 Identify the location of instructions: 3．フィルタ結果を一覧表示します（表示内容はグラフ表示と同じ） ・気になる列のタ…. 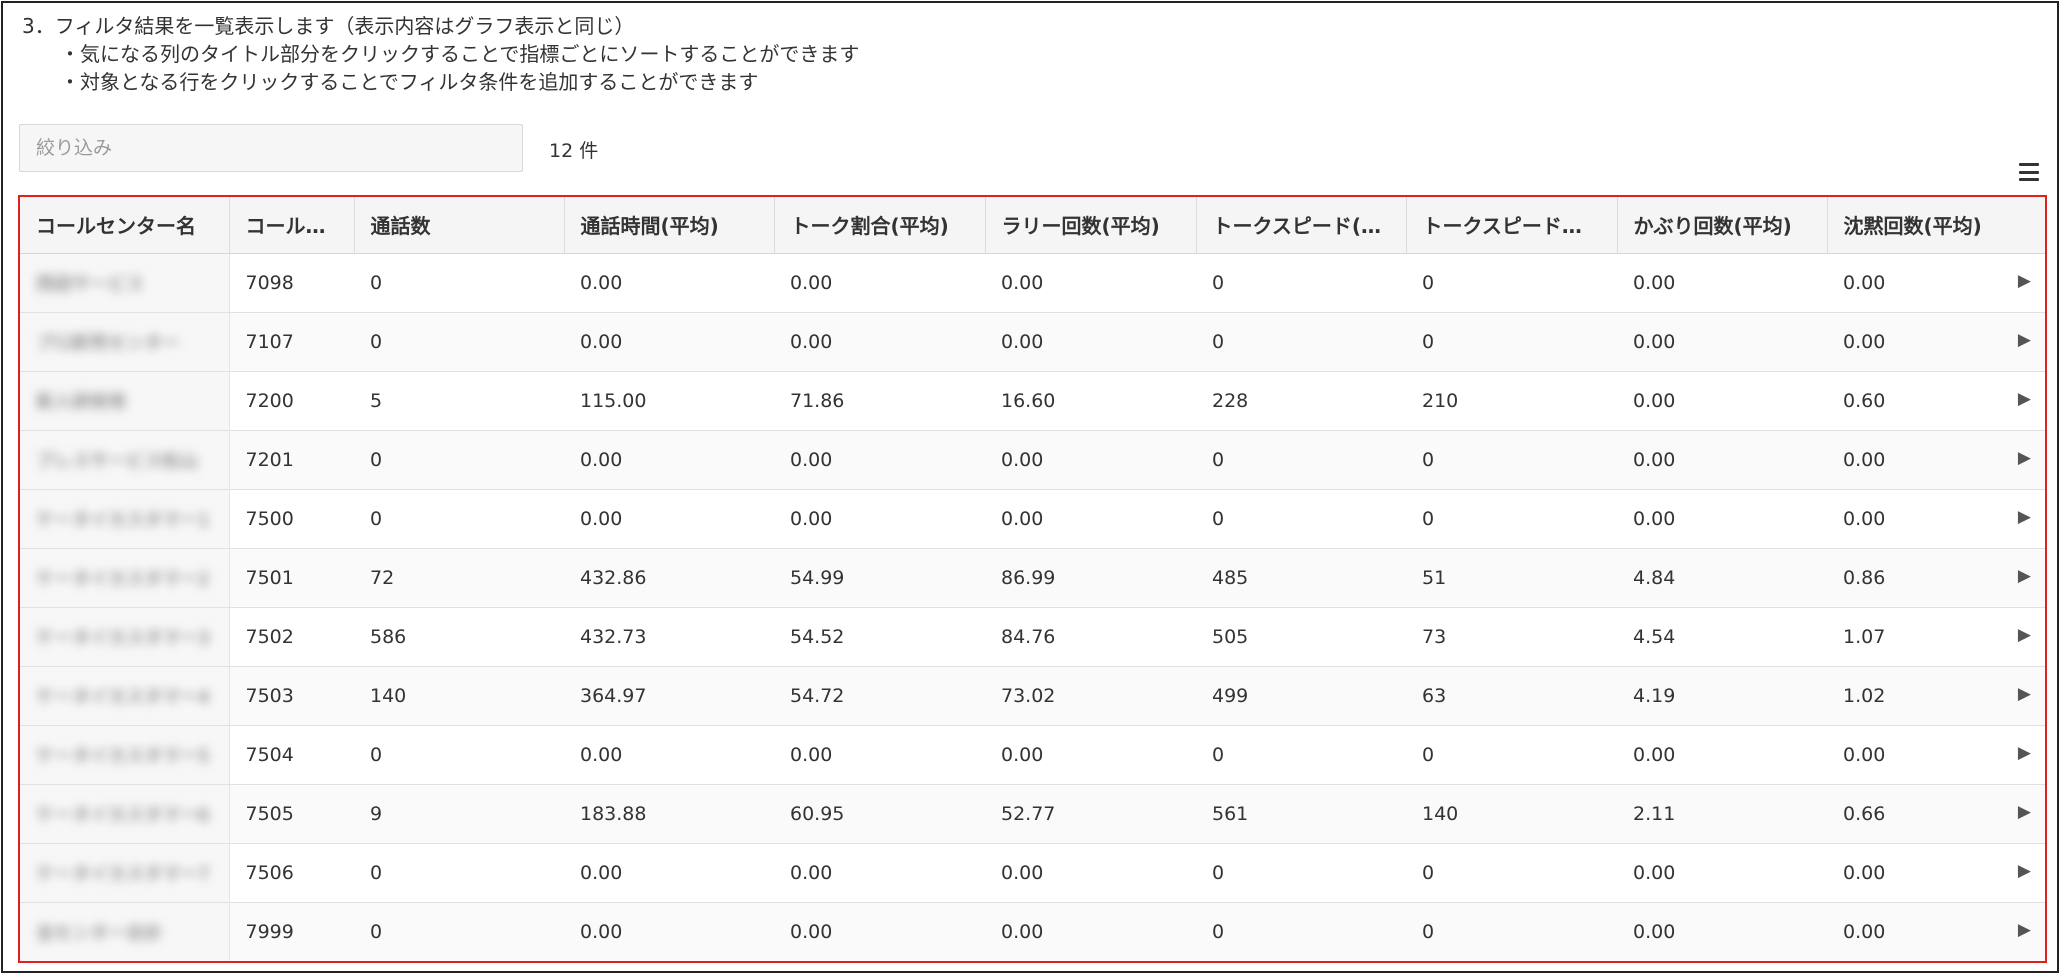
(440, 54).